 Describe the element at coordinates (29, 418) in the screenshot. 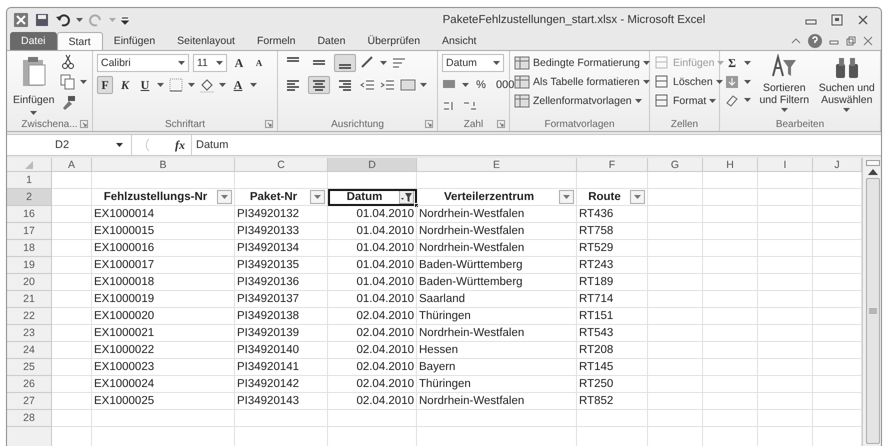

I see `row-header: 28` at that location.